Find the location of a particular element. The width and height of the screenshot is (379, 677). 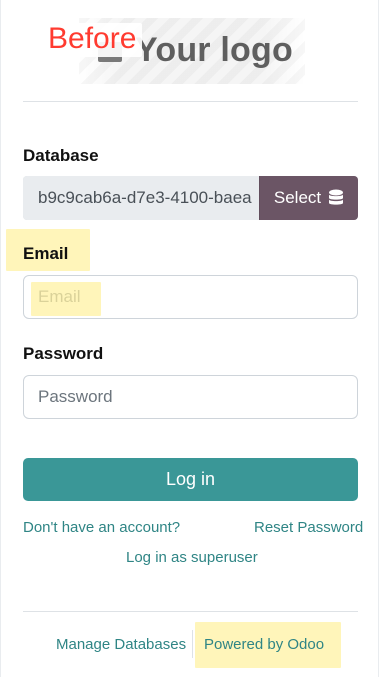

database-select-label: Select is located at coordinates (297, 197).